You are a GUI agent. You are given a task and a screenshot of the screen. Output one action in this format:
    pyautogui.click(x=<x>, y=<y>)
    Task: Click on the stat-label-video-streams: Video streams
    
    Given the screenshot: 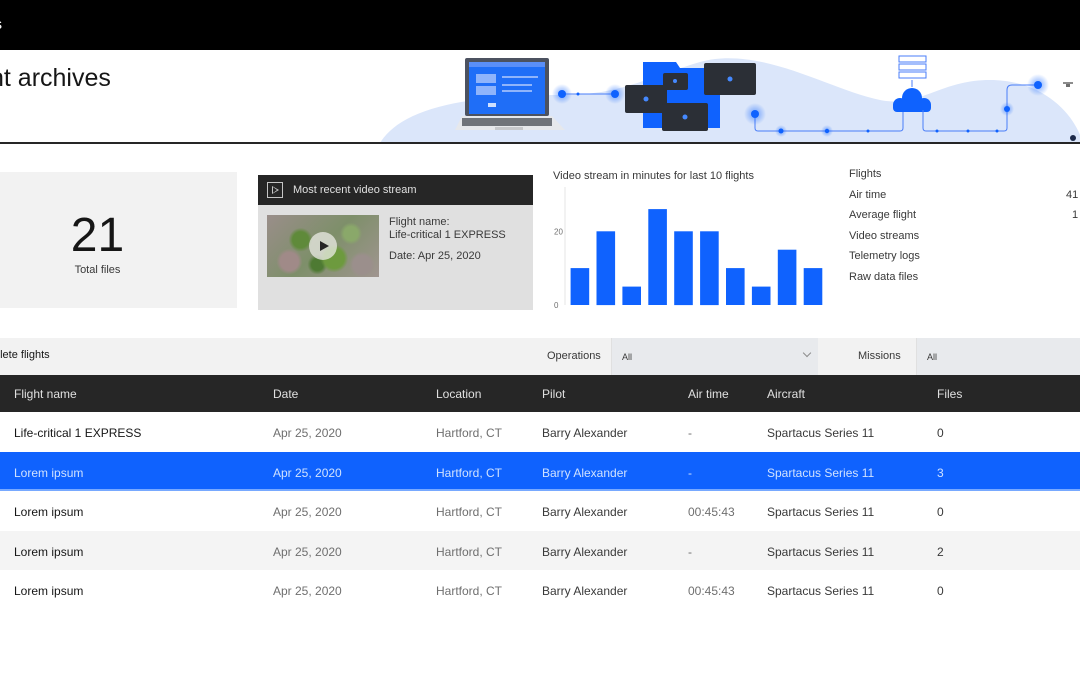 What is the action you would take?
    pyautogui.click(x=884, y=236)
    